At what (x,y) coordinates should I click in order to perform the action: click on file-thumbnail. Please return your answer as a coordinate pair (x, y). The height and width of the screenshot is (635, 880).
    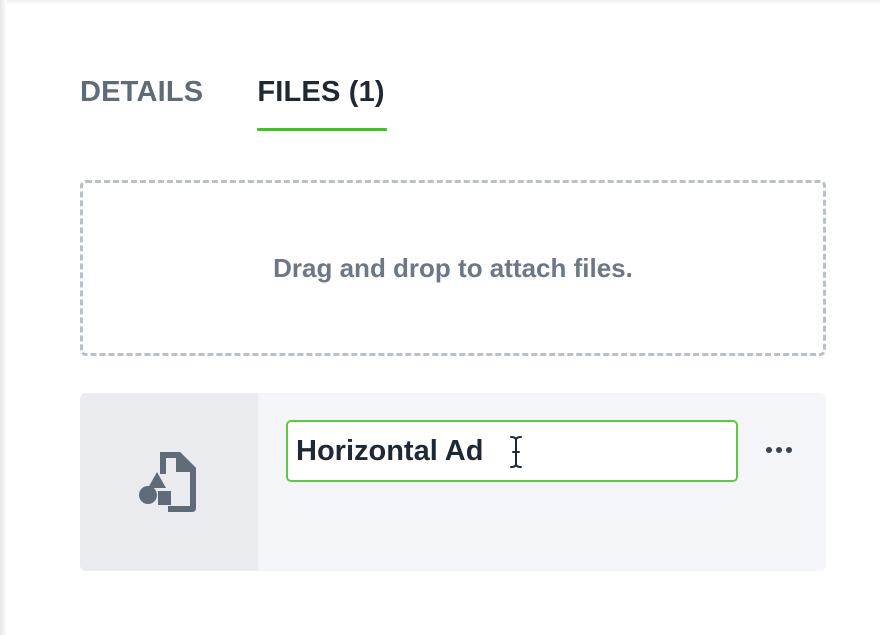
    Looking at the image, I should click on (169, 482).